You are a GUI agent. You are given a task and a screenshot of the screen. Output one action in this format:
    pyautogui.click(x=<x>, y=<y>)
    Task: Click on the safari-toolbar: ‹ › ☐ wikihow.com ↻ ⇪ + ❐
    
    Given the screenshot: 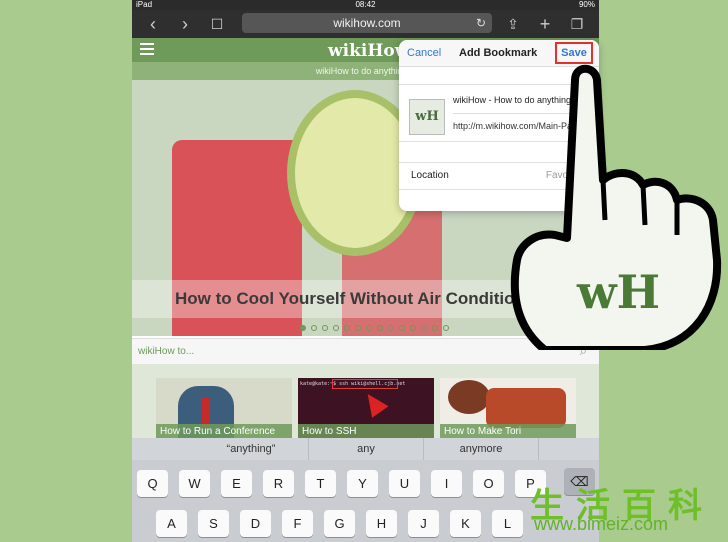 What is the action you would take?
    pyautogui.click(x=365, y=24)
    